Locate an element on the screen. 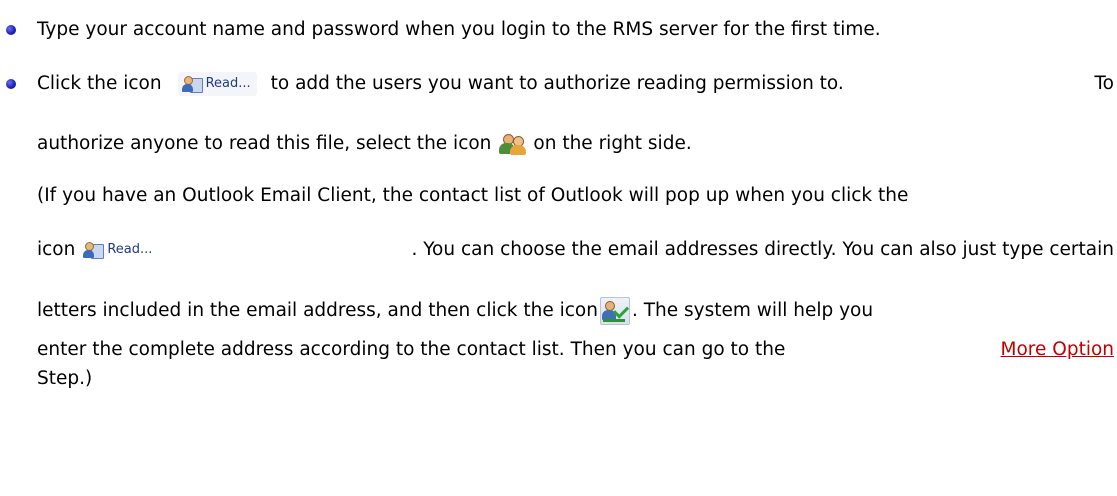  more-option-link: More Option is located at coordinates (1057, 350).